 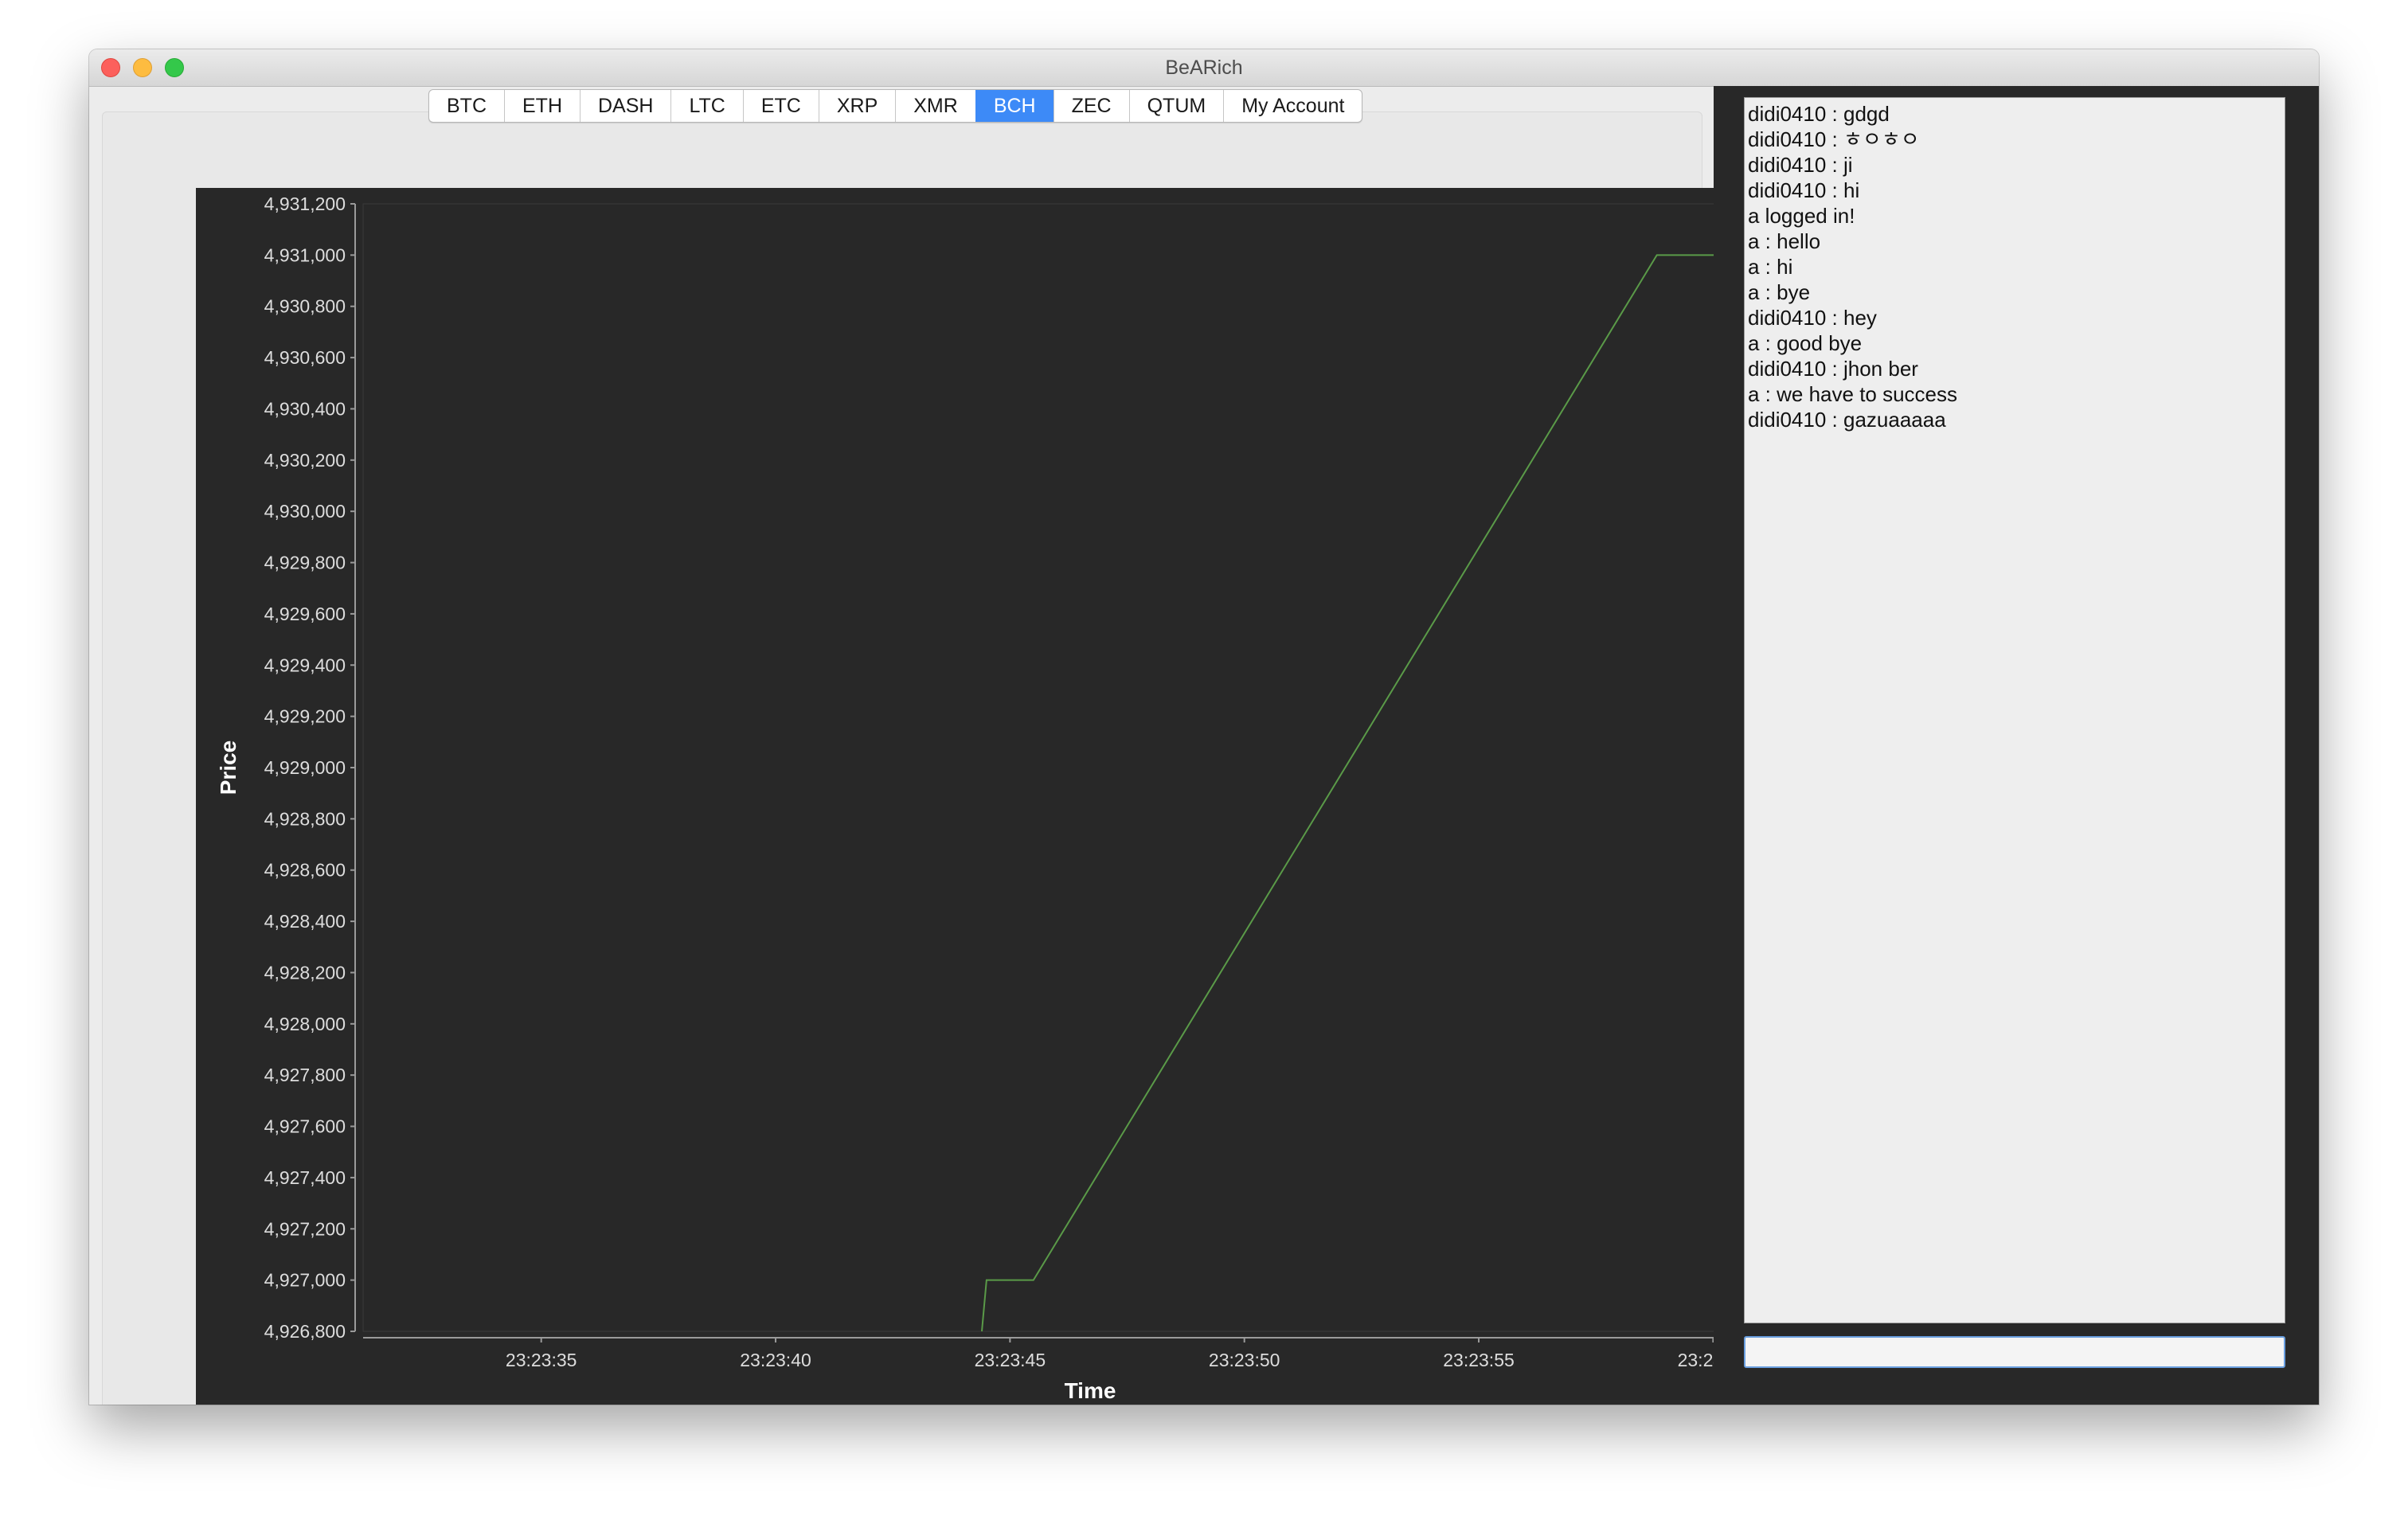 I want to click on y-tick-label: 4,927,400, so click(x=305, y=1177).